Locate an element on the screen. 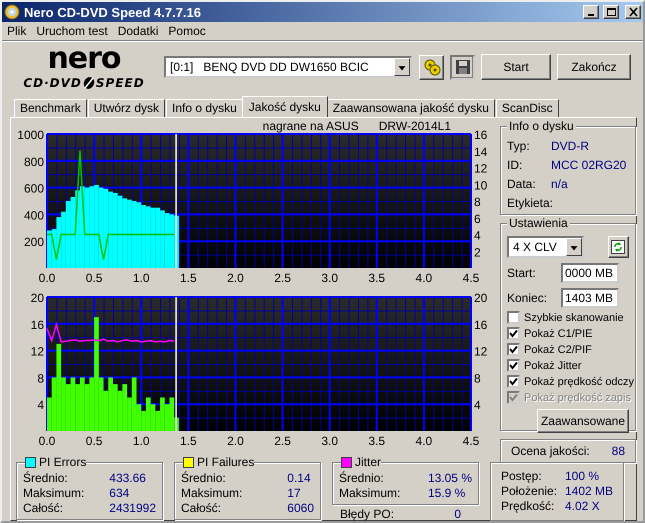 The image size is (645, 523). stat-label: Położenie: is located at coordinates (529, 491).